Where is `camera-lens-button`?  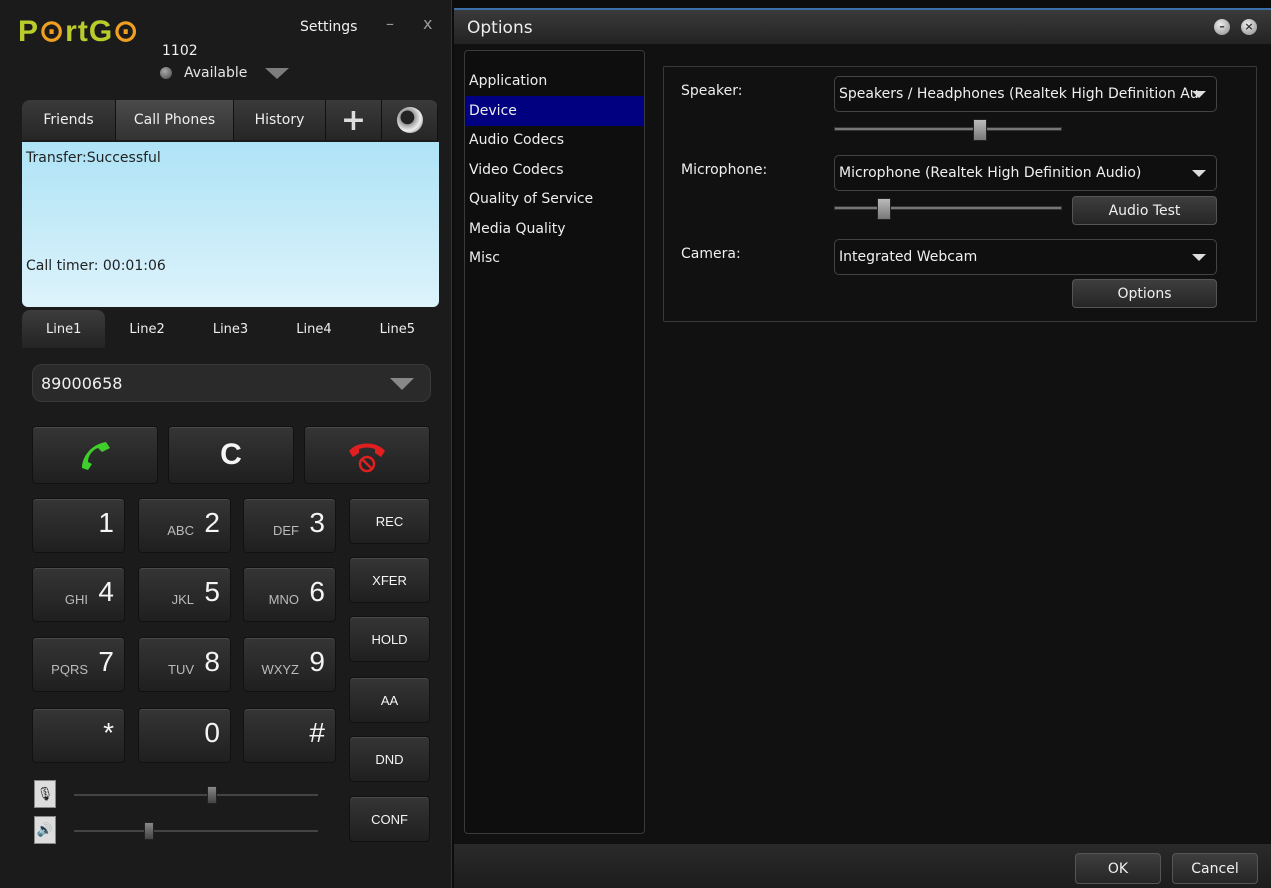
camera-lens-button is located at coordinates (410, 120).